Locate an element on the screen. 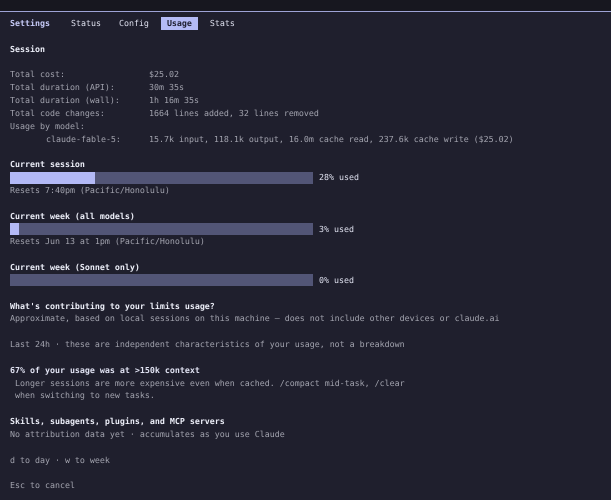 The height and width of the screenshot is (500, 611). reset-time: Resets Jun 13 at 1pm (Pacific/Honolulu) is located at coordinates (108, 241).